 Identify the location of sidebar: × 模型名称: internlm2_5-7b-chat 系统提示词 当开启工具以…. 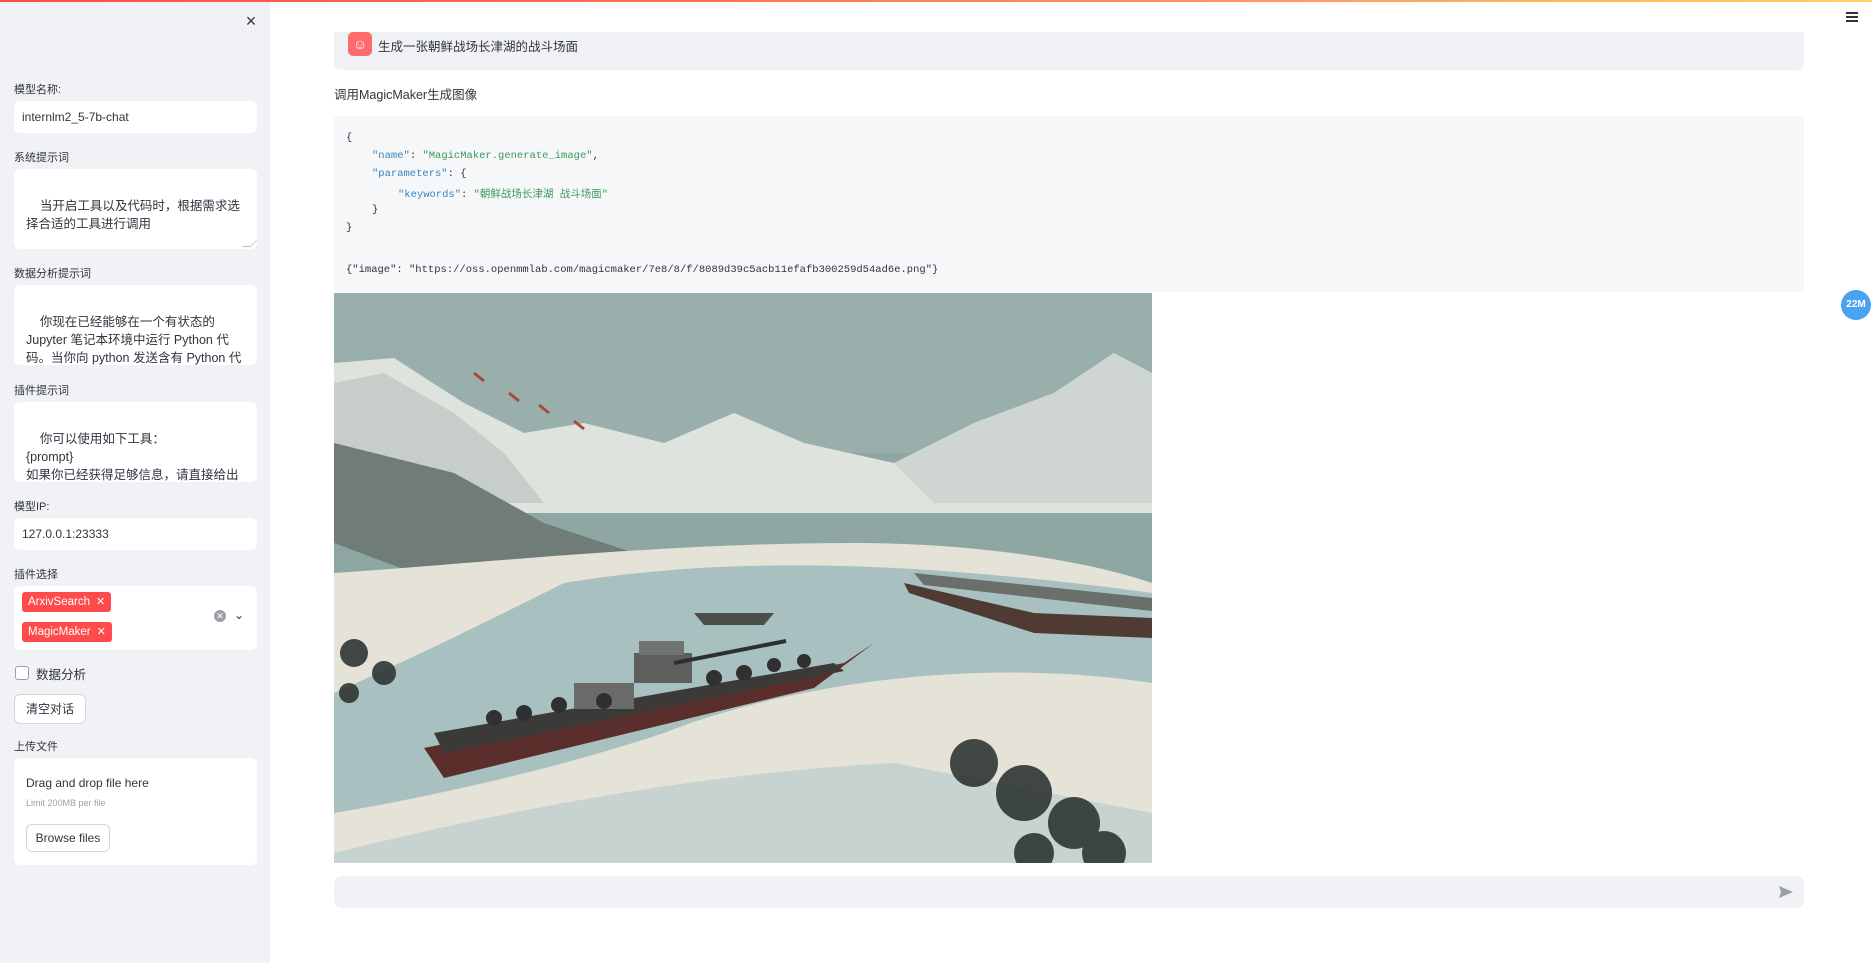
(135, 481).